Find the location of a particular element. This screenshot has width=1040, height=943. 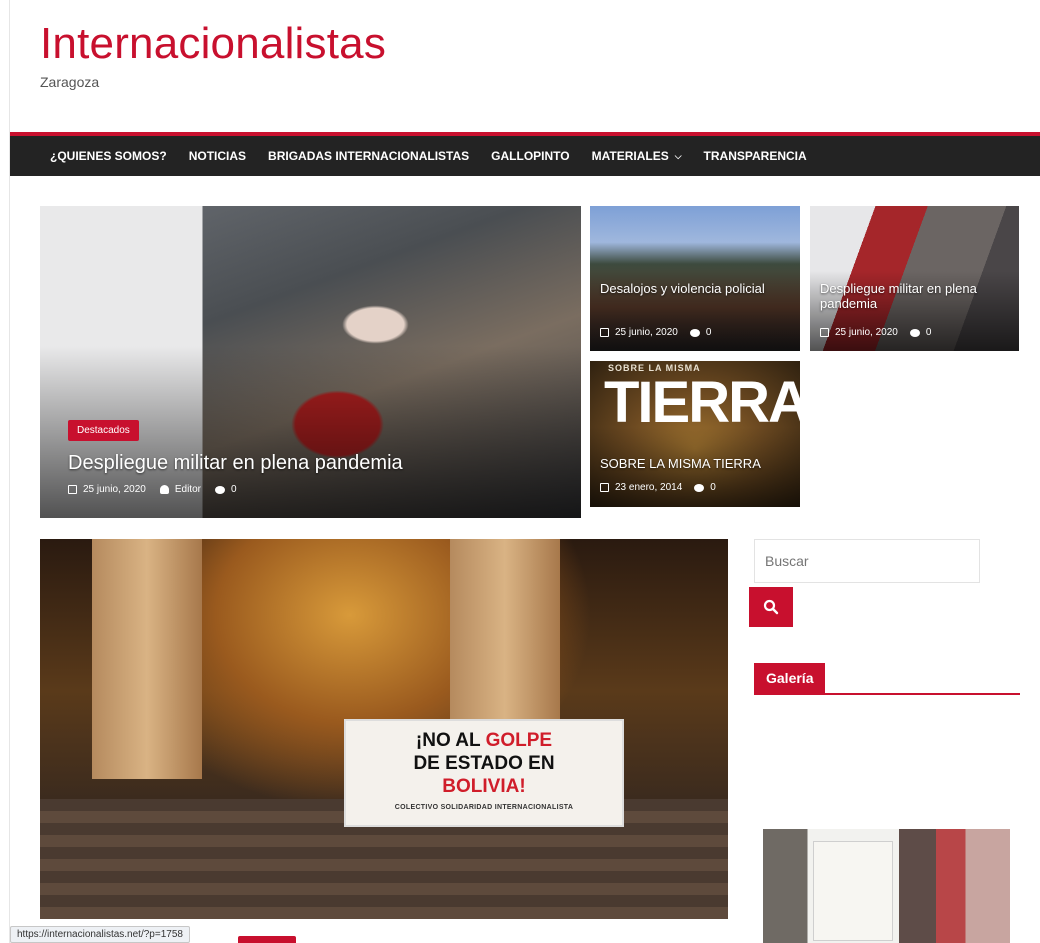

category-badge-peek is located at coordinates (267, 939).